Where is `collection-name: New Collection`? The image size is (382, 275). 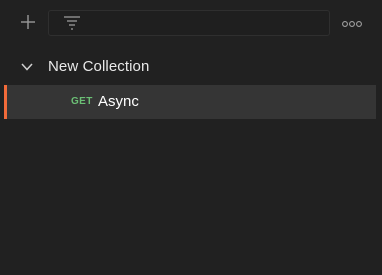 collection-name: New Collection is located at coordinates (99, 66).